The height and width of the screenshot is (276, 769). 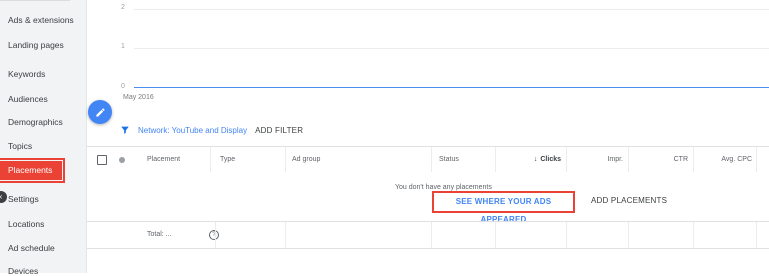 What do you see at coordinates (535, 159) in the screenshot?
I see `arrow-down-icon: ↓` at bounding box center [535, 159].